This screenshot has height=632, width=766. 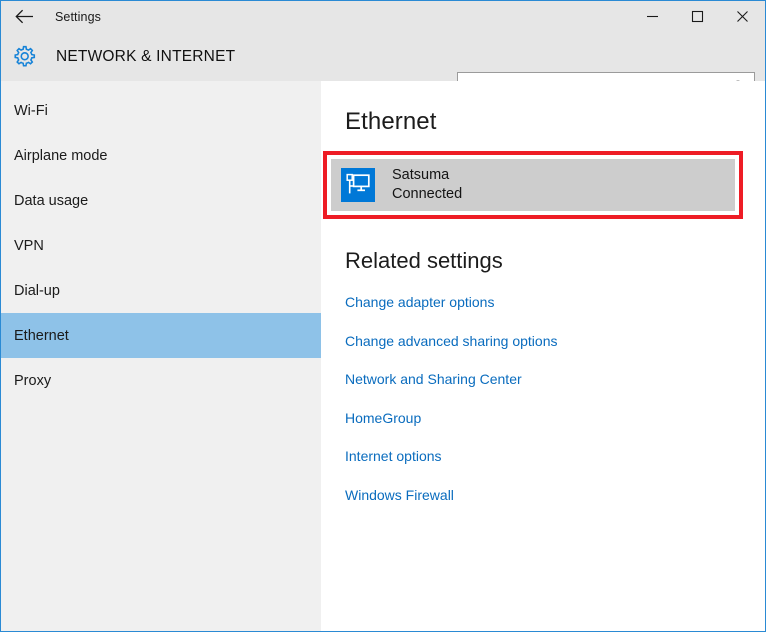 I want to click on gear-icon, so click(x=24, y=56).